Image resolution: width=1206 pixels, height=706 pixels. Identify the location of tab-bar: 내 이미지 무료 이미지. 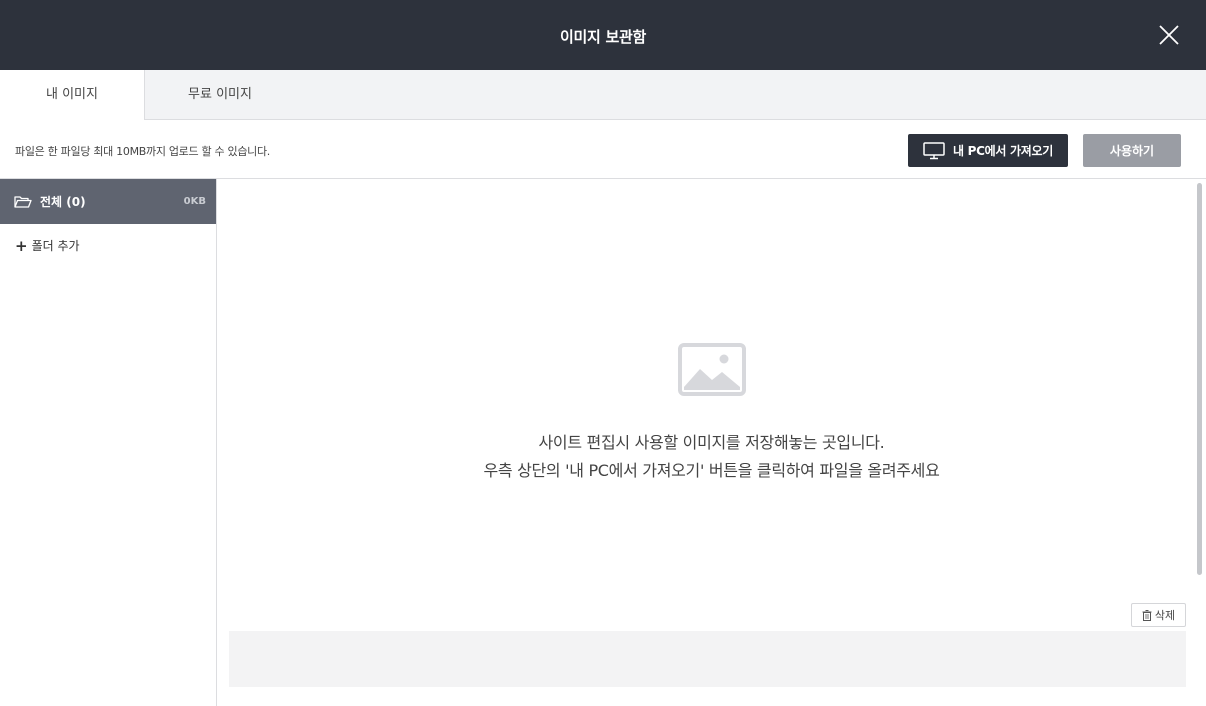
(603, 95).